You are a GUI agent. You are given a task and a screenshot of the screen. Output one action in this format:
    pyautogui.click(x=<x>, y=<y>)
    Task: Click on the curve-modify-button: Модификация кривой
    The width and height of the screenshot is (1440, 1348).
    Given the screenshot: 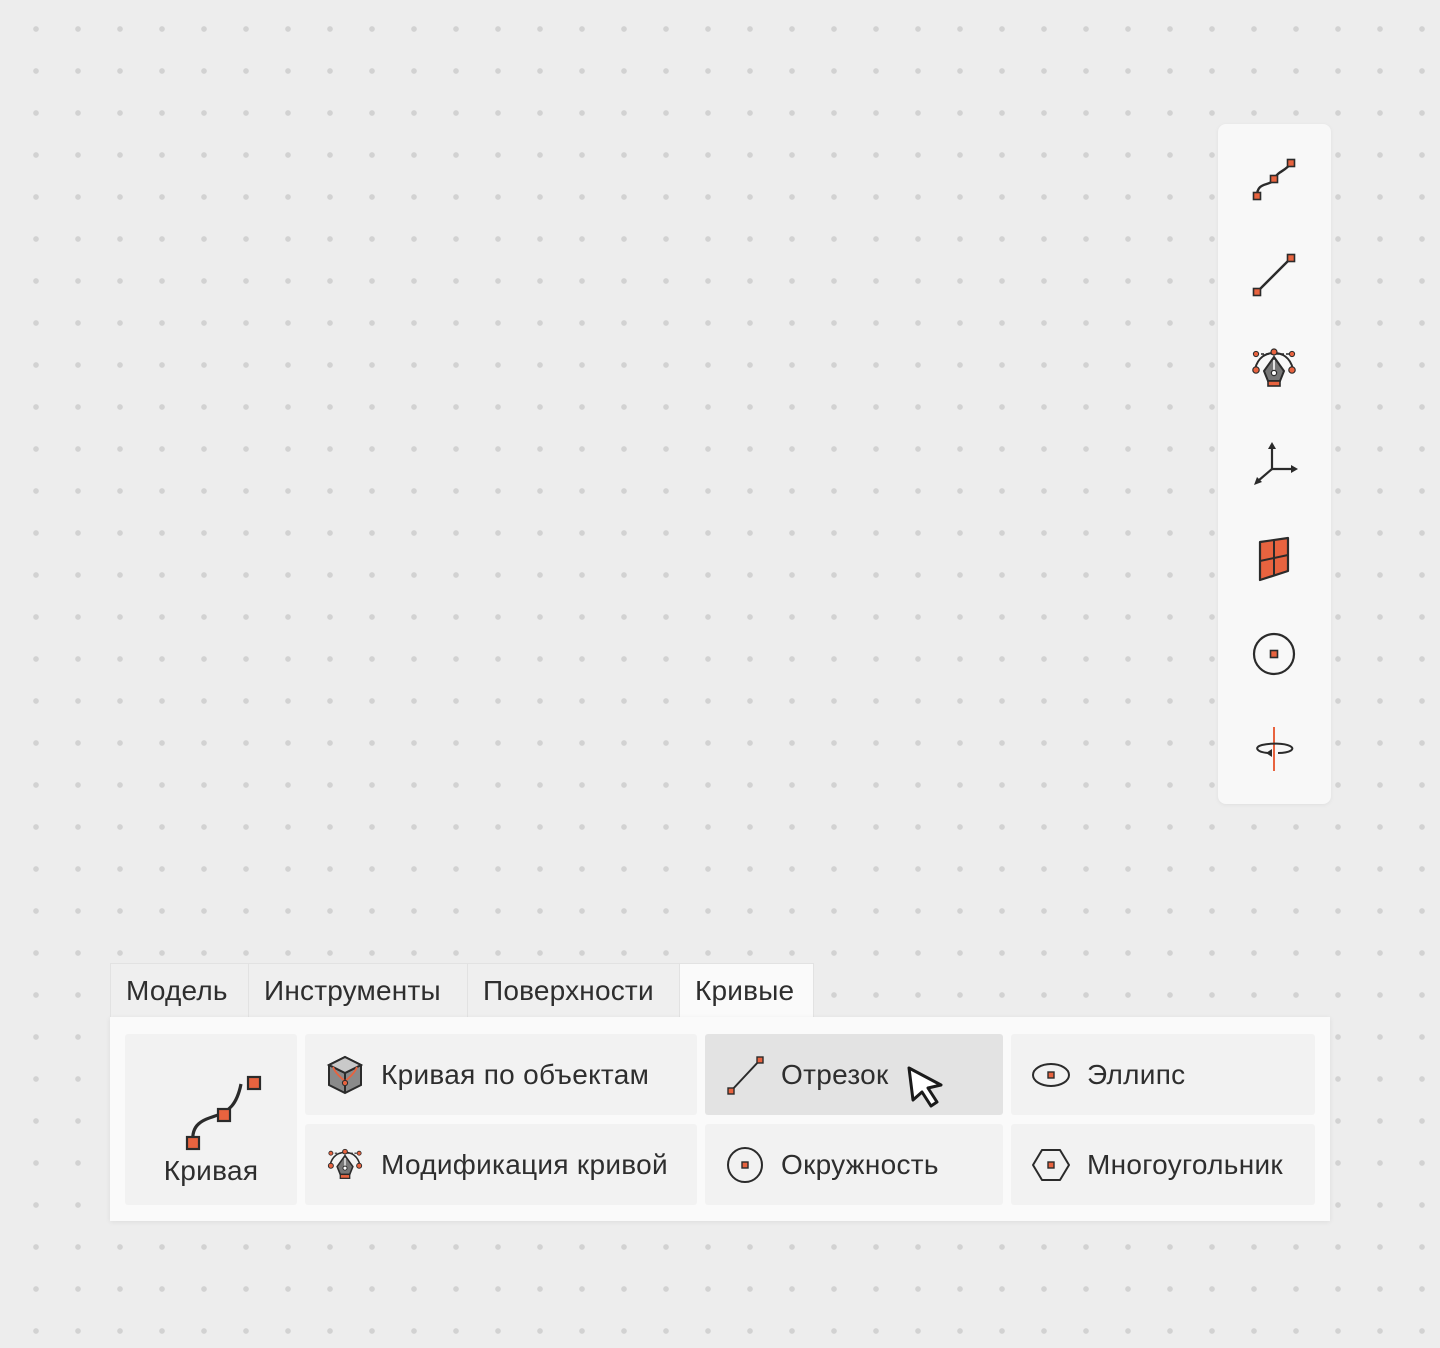 What is the action you would take?
    pyautogui.click(x=501, y=1164)
    